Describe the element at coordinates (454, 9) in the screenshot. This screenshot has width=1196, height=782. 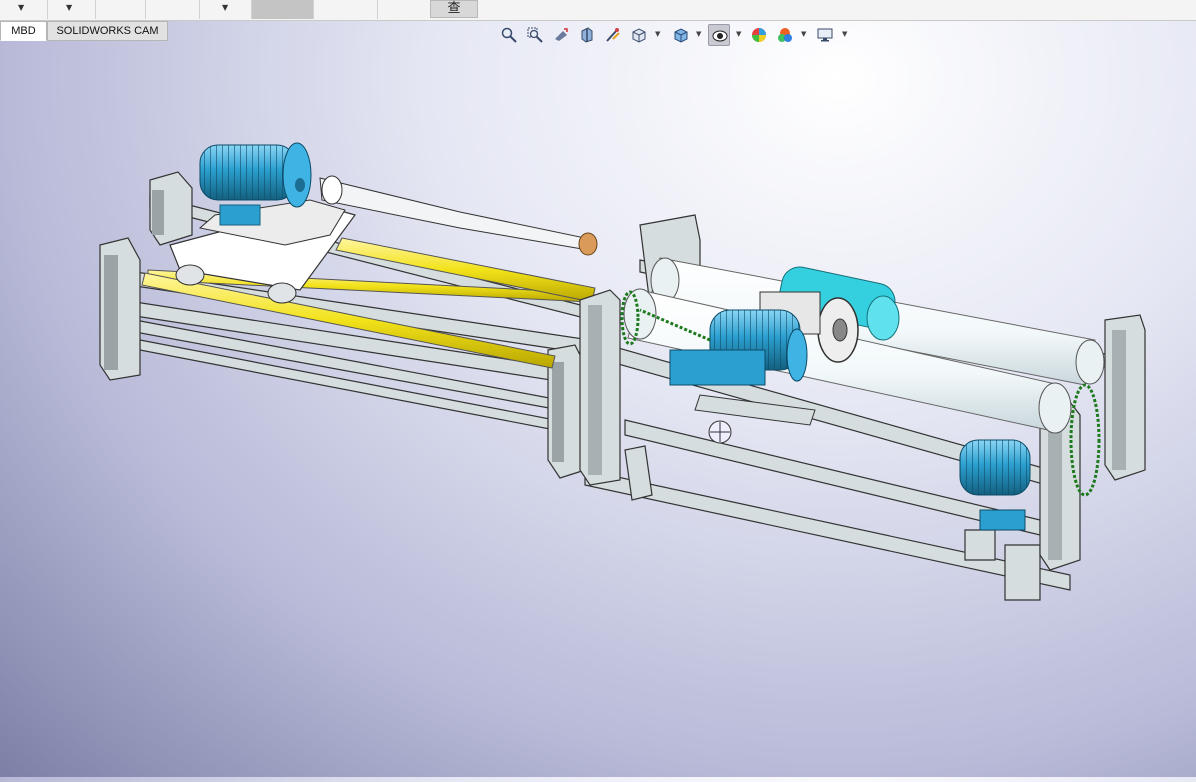
I see `toolbar-glyph-button: 查` at that location.